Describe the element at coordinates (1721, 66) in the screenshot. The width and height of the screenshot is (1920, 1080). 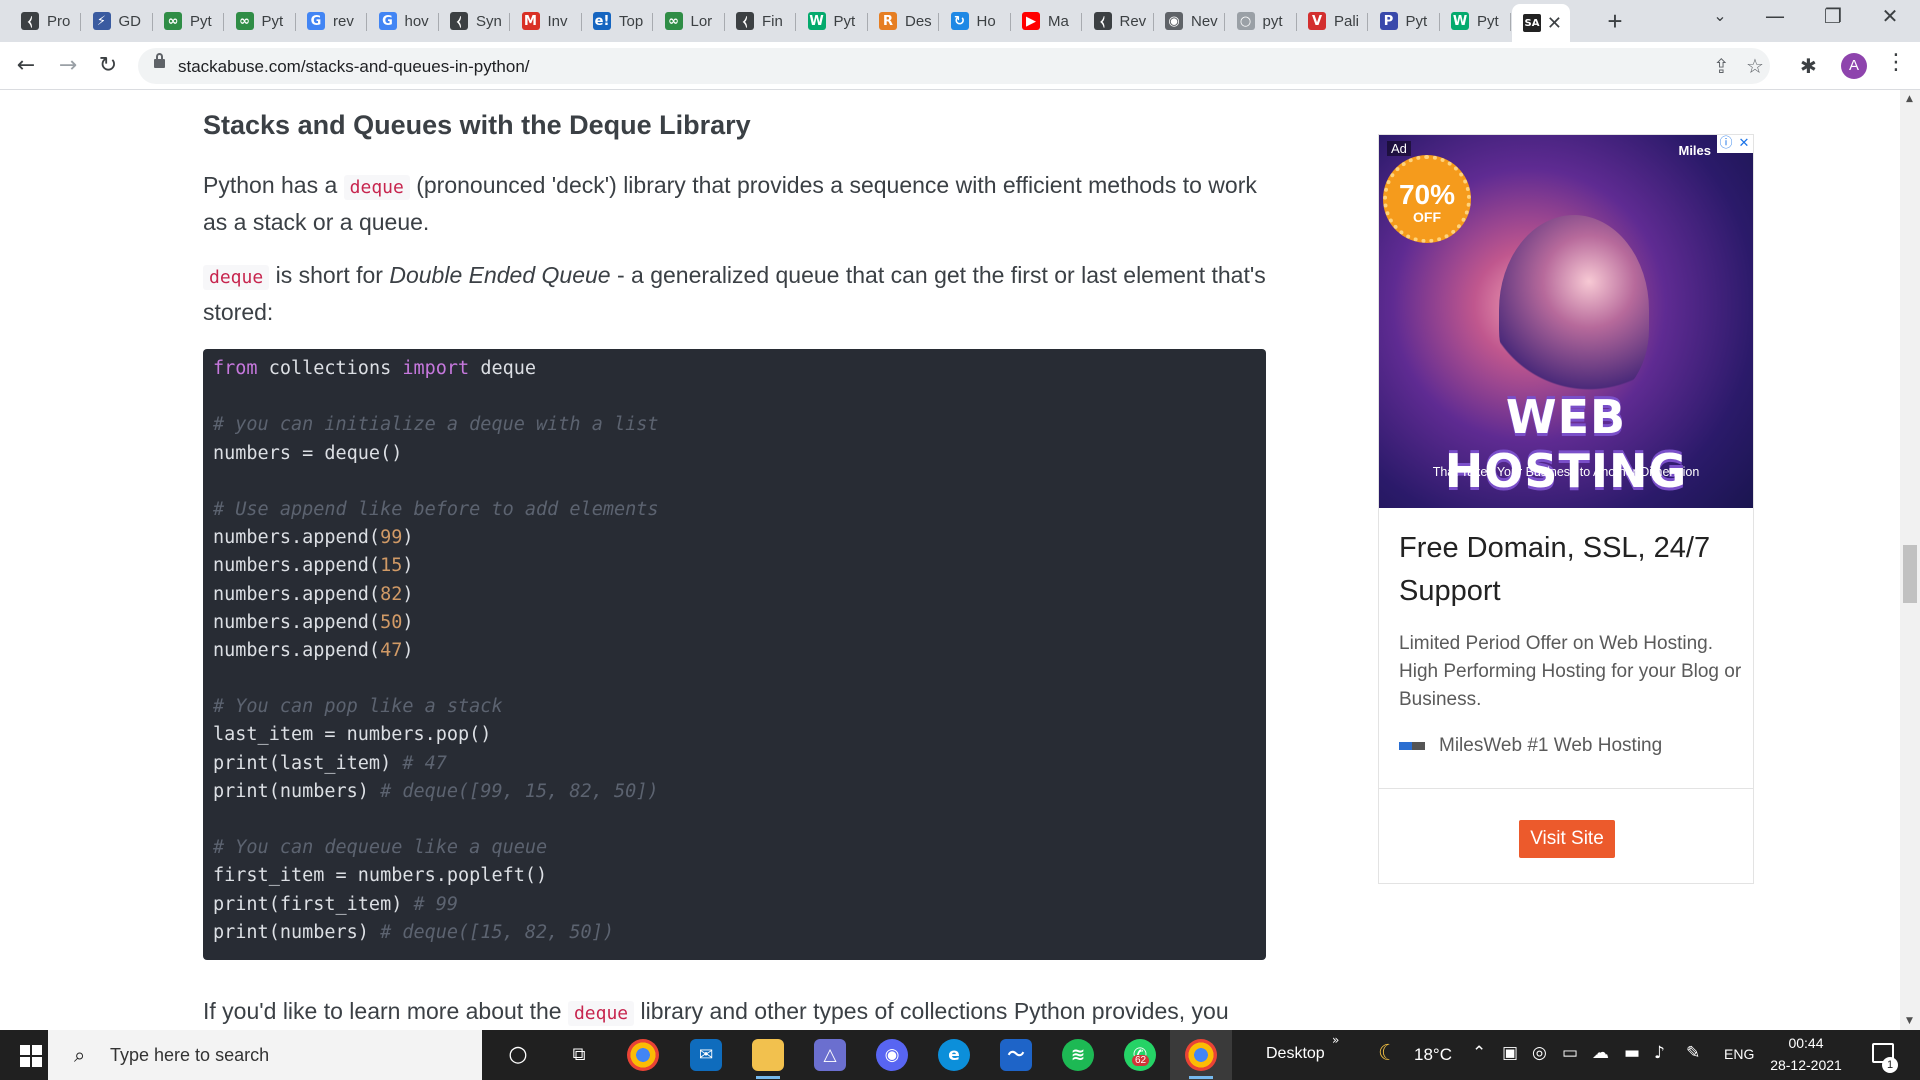
I see `share-icon: ⇪` at that location.